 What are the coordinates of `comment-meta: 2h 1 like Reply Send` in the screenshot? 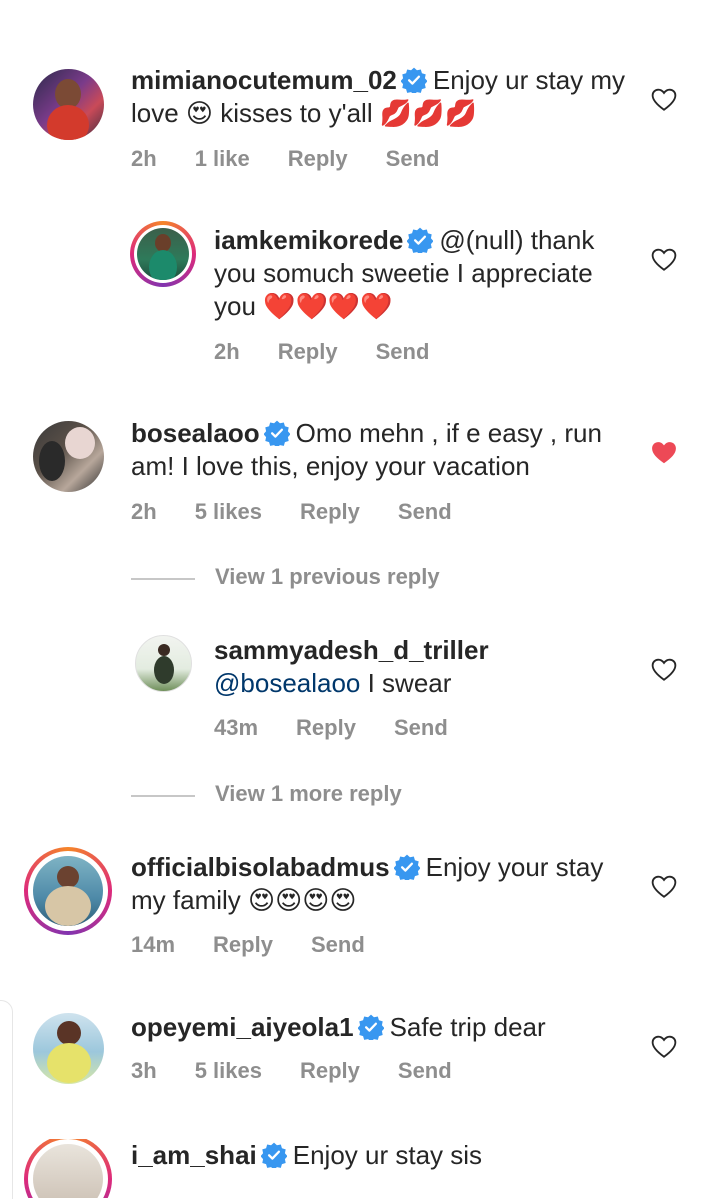 It's located at (304, 159).